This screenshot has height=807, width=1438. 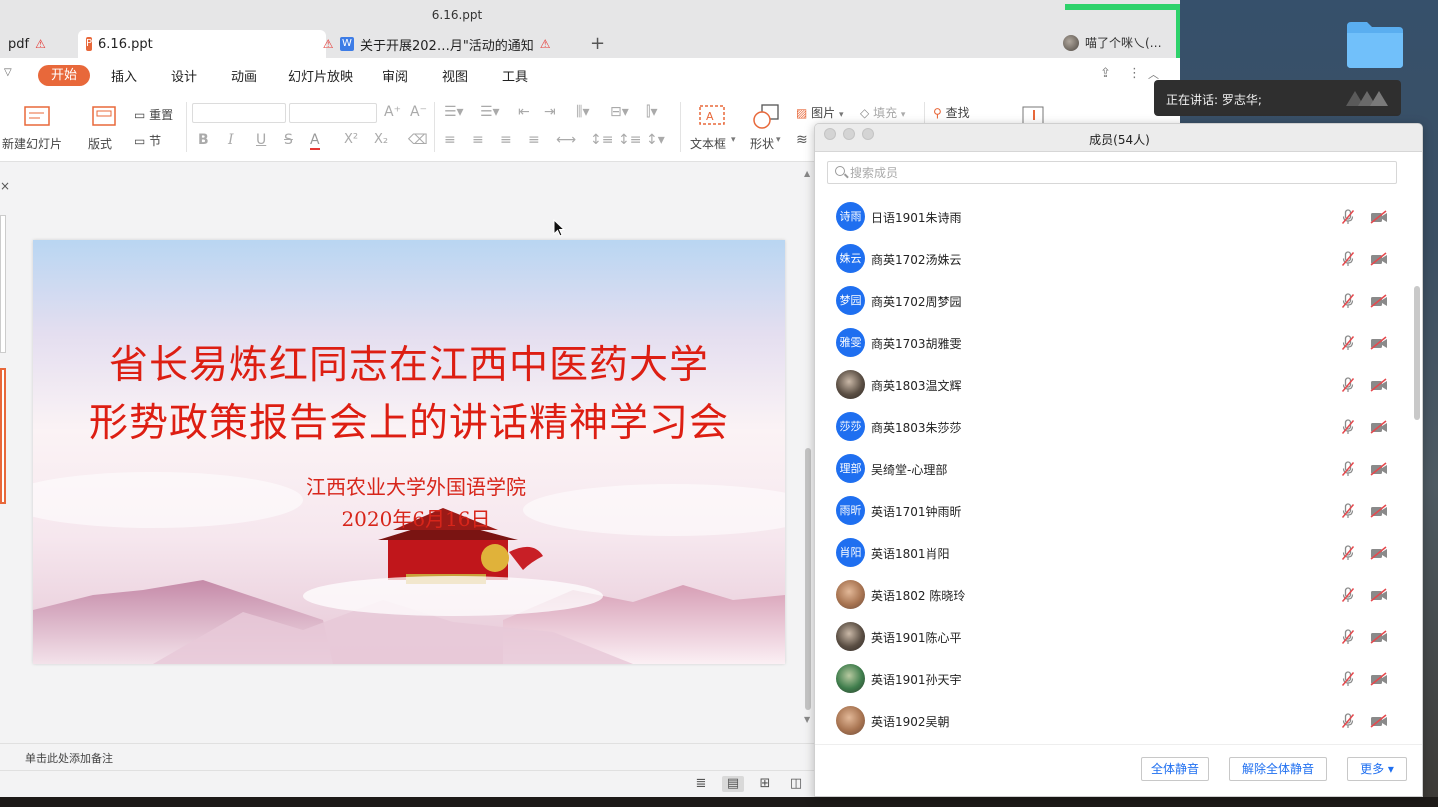 What do you see at coordinates (1113, 300) in the screenshot?
I see `member-row: 梦园 商英1702周梦园` at bounding box center [1113, 300].